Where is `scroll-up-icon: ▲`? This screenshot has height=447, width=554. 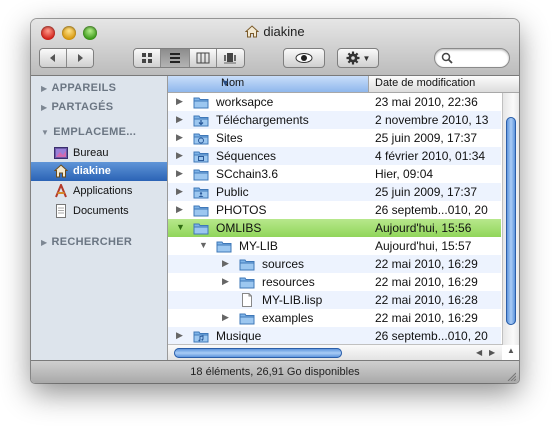
scroll-up-icon: ▲ is located at coordinates (511, 350).